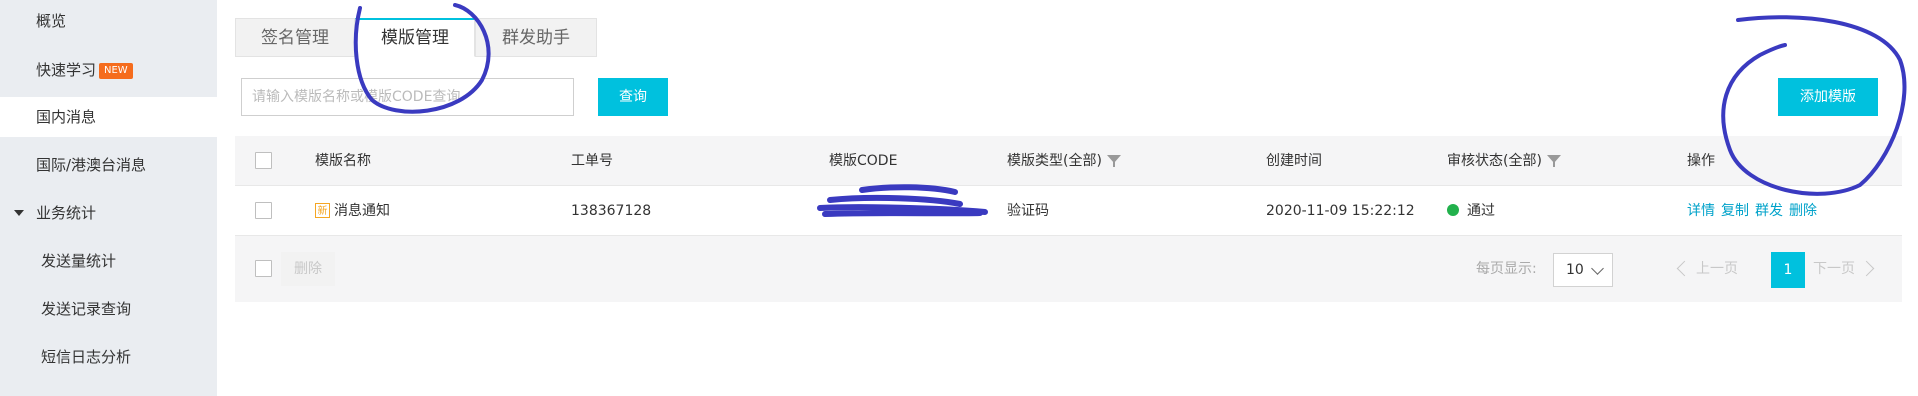 This screenshot has height=396, width=1918. Describe the element at coordinates (108, 117) in the screenshot. I see `sidebar-item-domestic-messages: 国内消息` at that location.